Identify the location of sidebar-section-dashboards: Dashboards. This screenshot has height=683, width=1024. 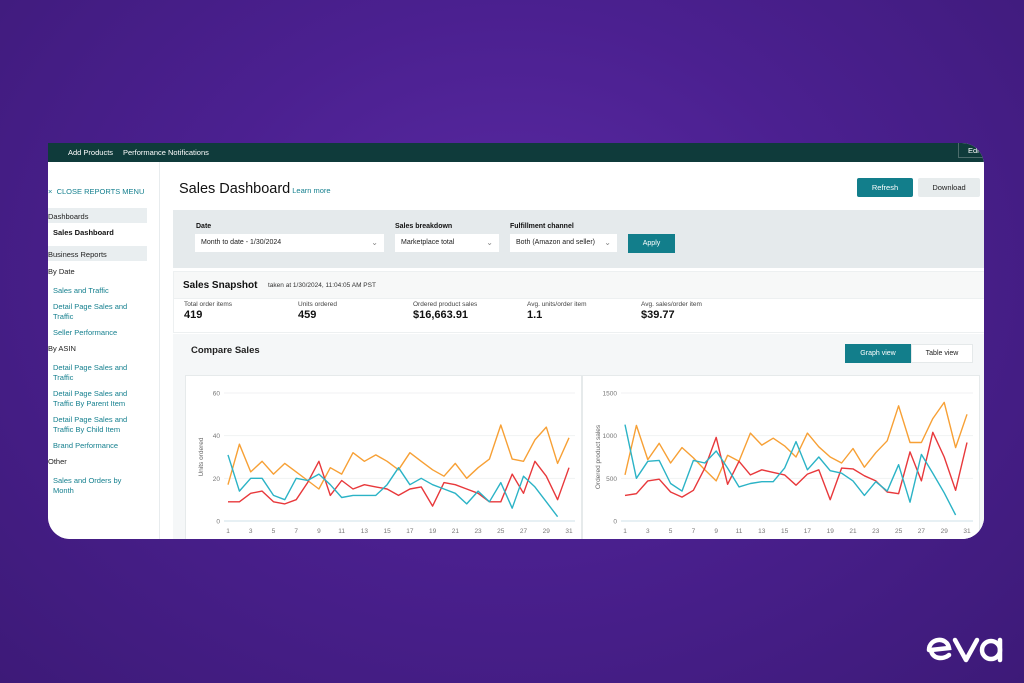
(97, 215).